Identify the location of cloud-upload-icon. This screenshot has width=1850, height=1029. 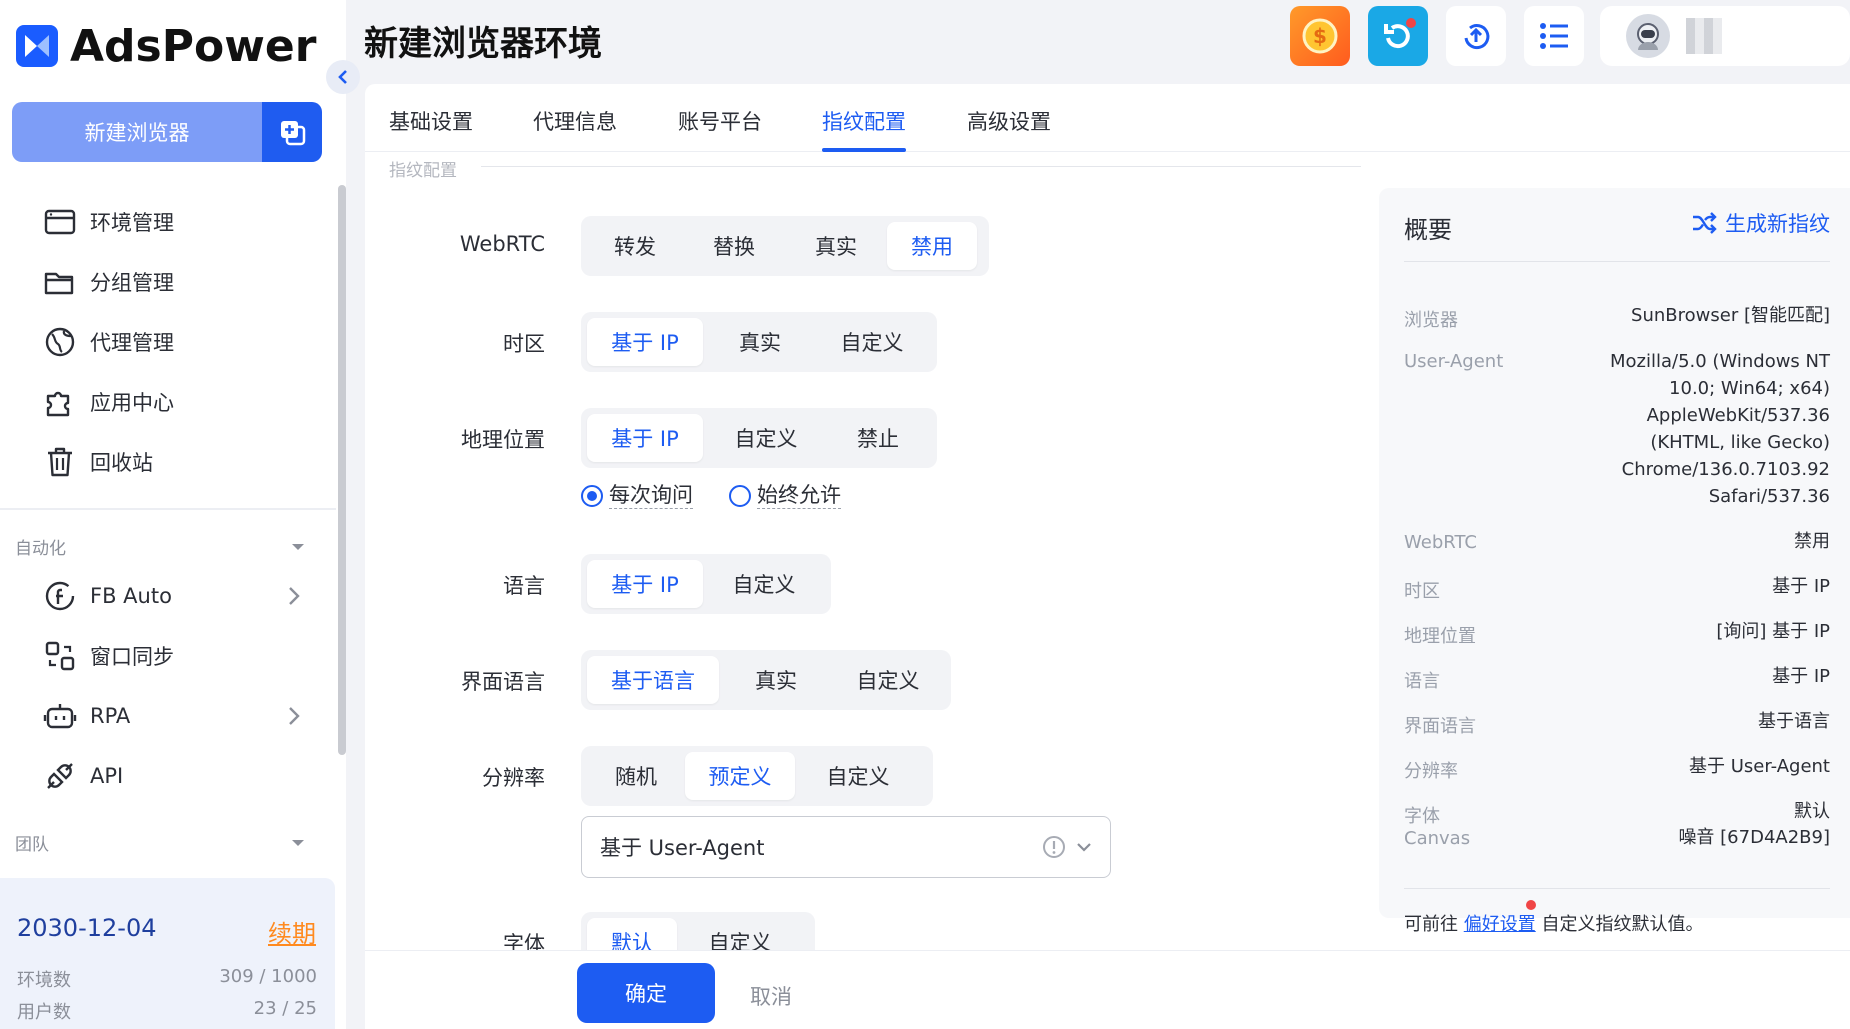
(1477, 37).